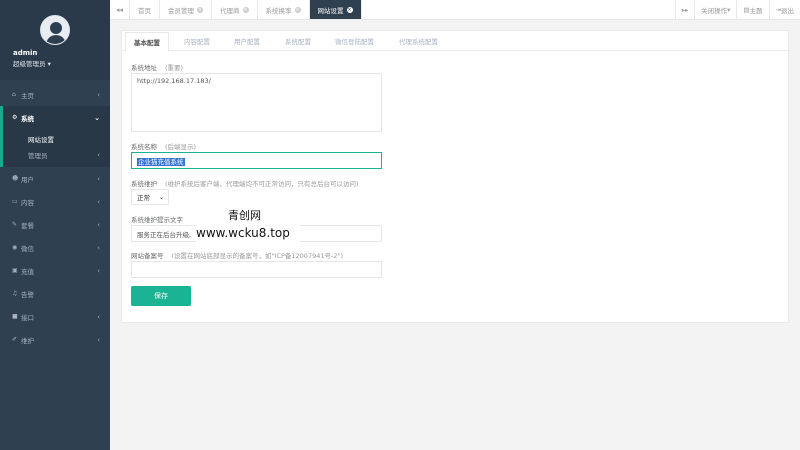  Describe the element at coordinates (298, 41) in the screenshot. I see `tab-system-config: 系统配置` at that location.